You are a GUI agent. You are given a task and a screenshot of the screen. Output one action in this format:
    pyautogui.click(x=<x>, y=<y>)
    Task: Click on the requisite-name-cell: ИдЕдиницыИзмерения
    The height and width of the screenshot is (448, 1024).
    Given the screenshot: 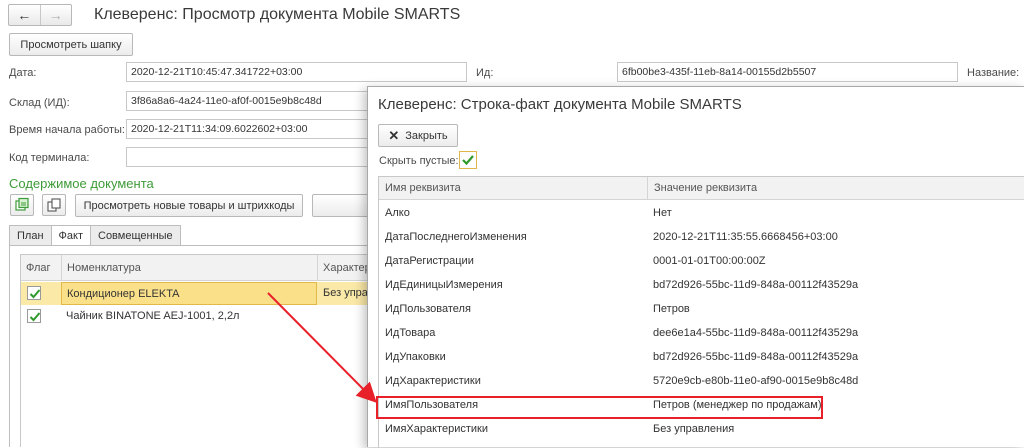 What is the action you would take?
    pyautogui.click(x=441, y=285)
    